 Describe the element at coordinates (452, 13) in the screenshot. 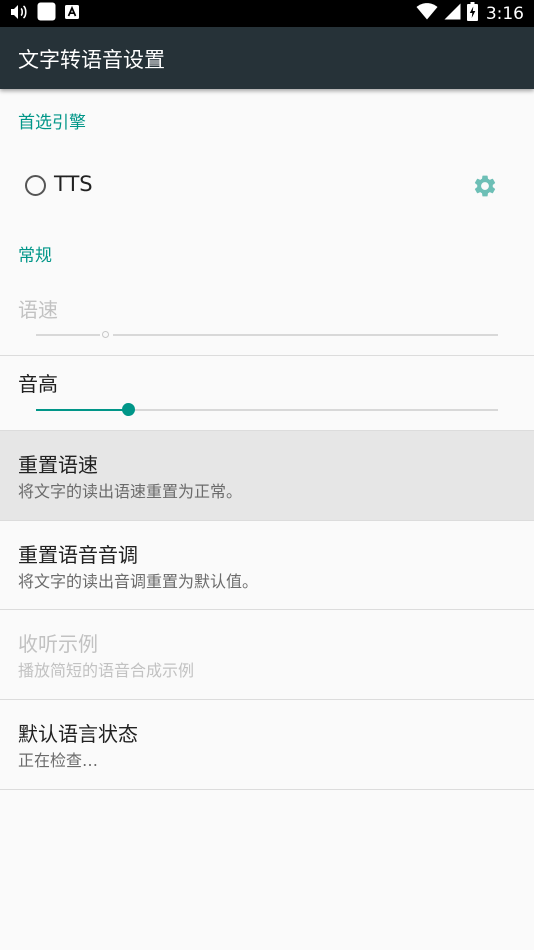

I see `signal-icon` at that location.